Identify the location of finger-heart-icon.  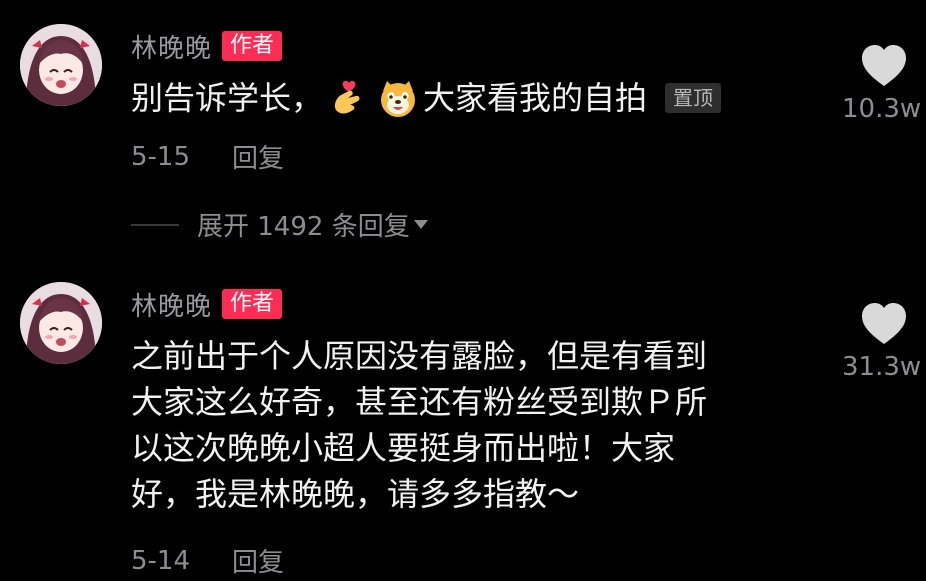
(348, 98).